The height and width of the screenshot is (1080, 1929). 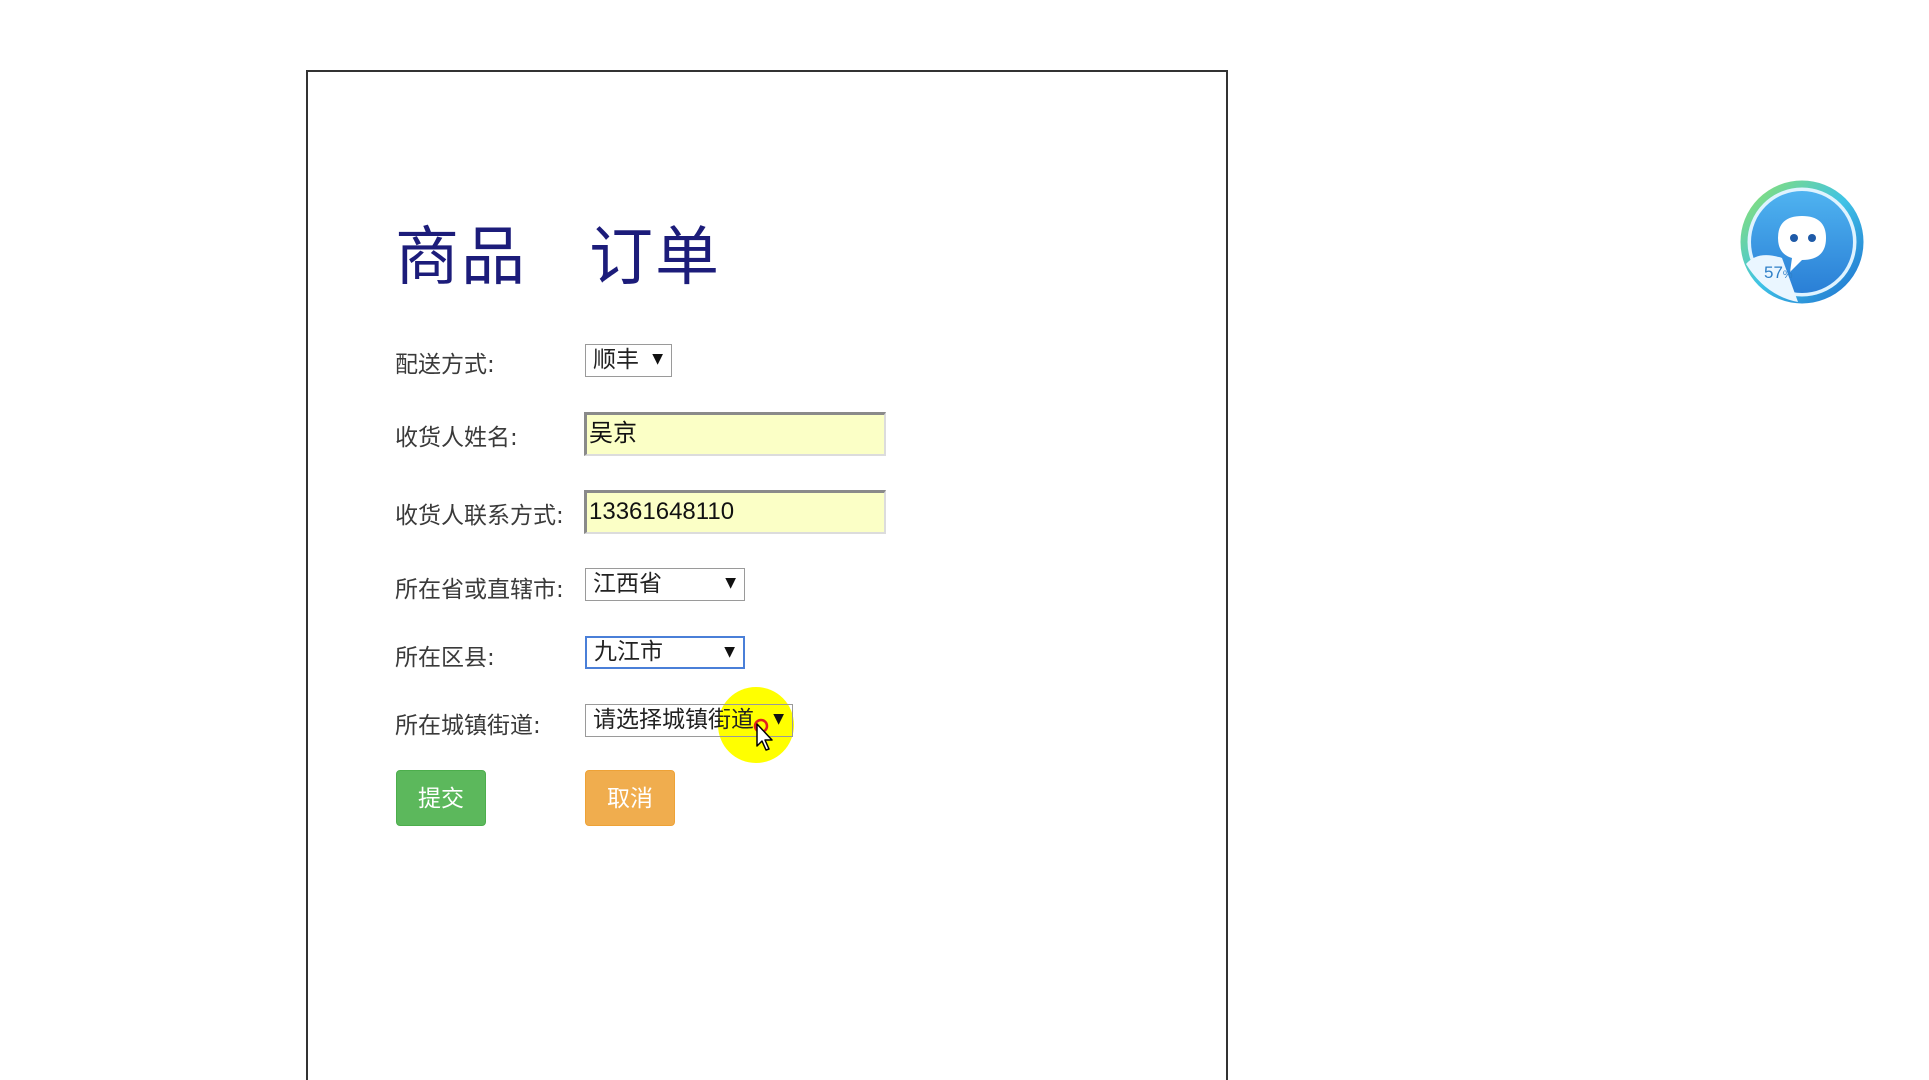 I want to click on delivery-label: 配送方式:, so click(x=445, y=365).